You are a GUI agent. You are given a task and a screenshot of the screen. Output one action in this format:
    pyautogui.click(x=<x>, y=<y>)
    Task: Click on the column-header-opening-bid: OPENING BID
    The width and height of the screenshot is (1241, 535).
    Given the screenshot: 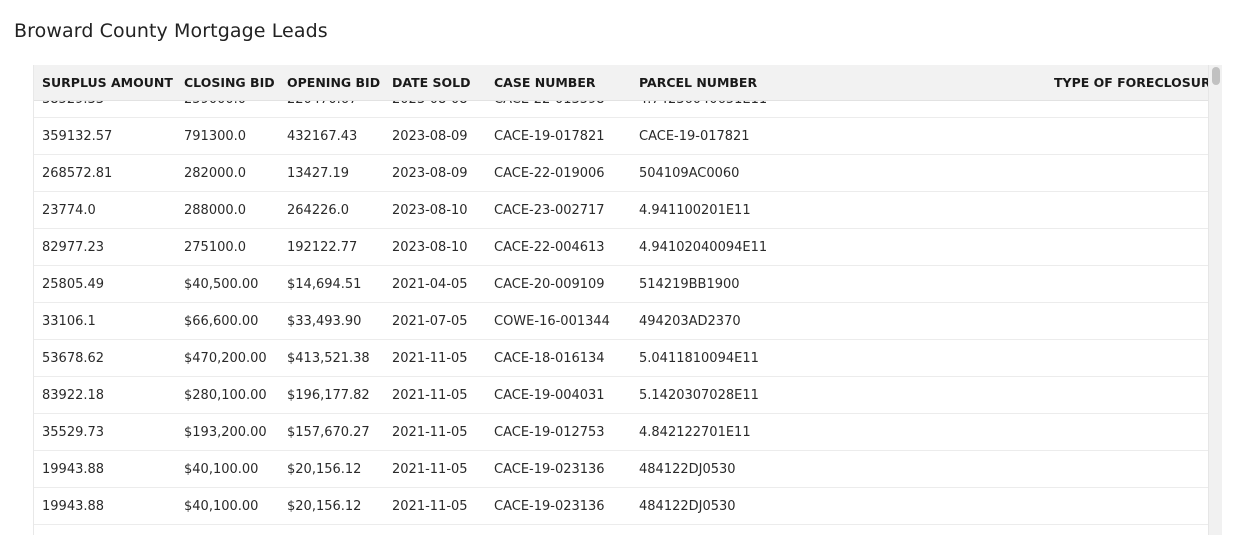 What is the action you would take?
    pyautogui.click(x=337, y=83)
    